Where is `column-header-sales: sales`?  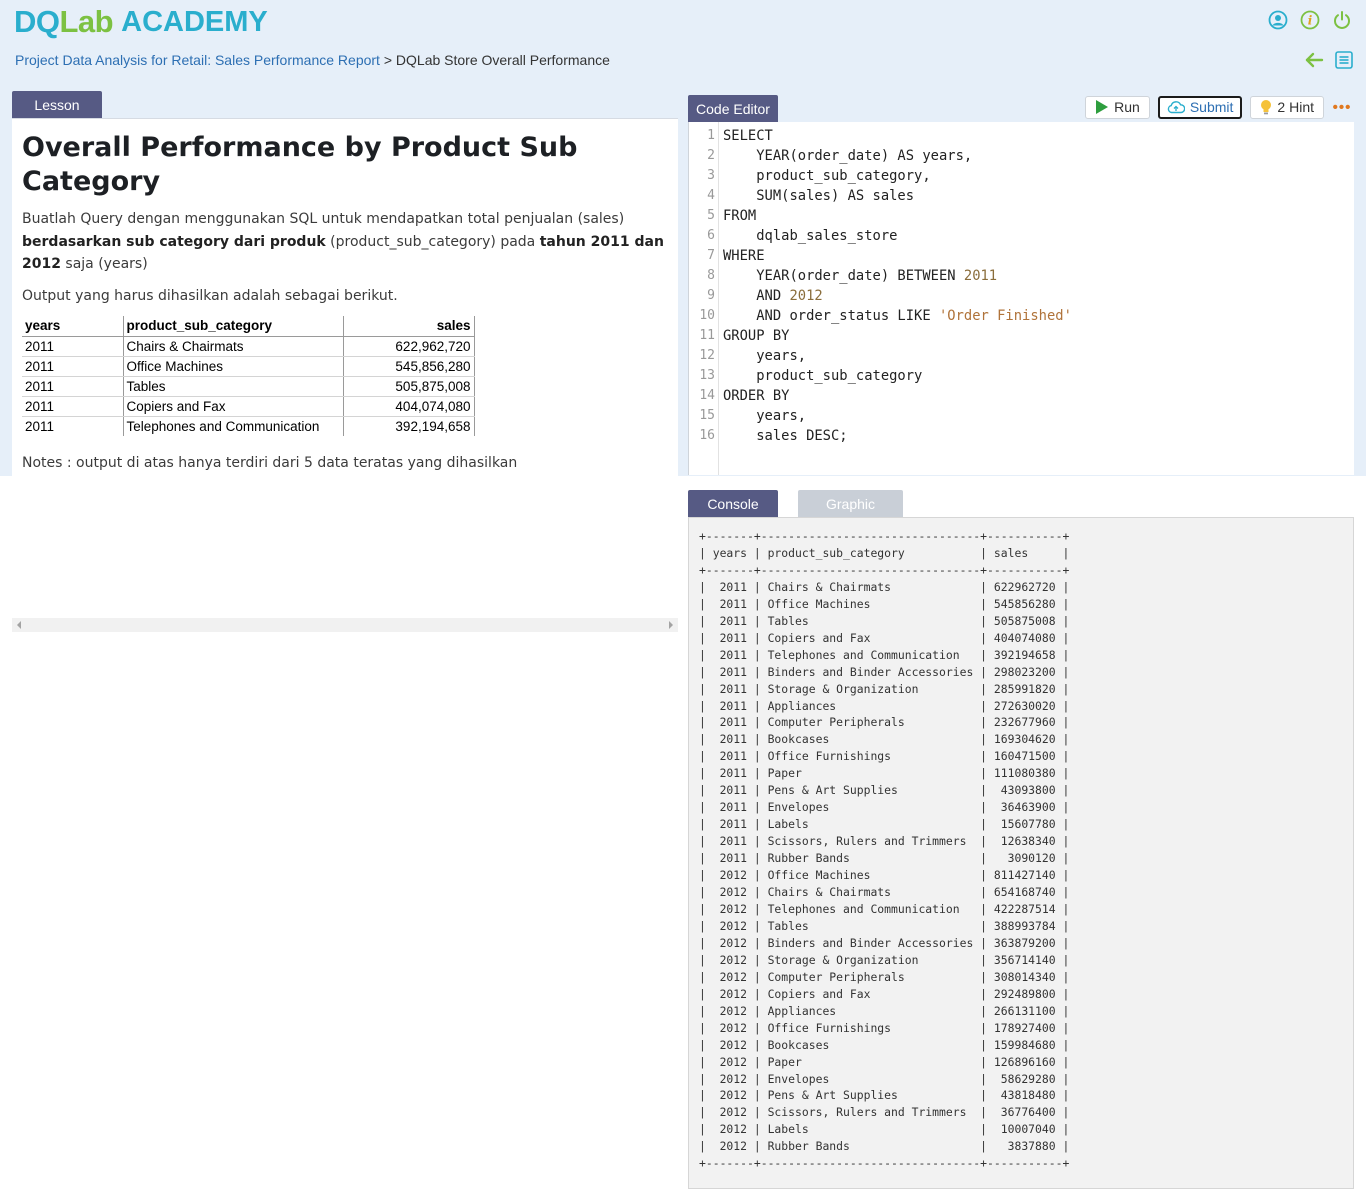 column-header-sales: sales is located at coordinates (409, 326).